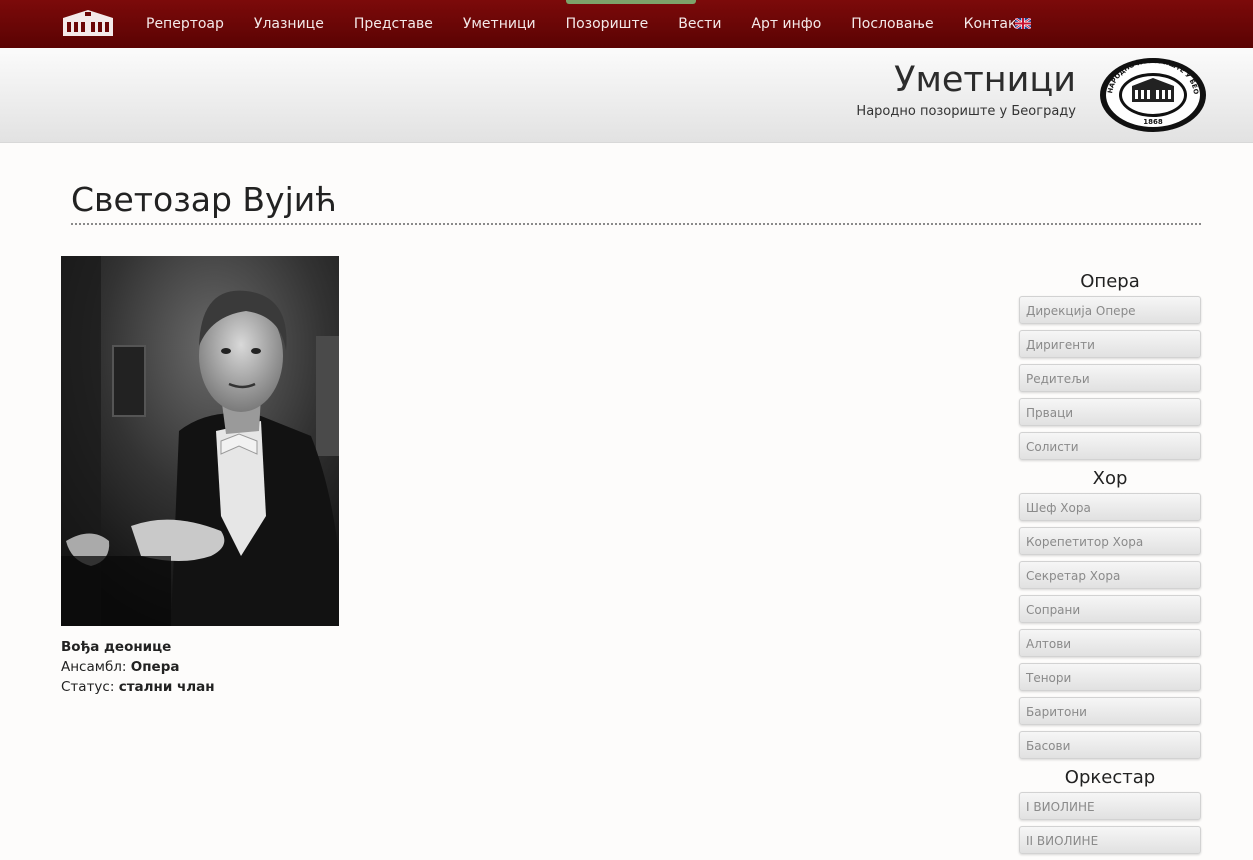 The image size is (1253, 860). Describe the element at coordinates (1110, 344) in the screenshot. I see `sidebar-item-conductors: Диригенти` at that location.